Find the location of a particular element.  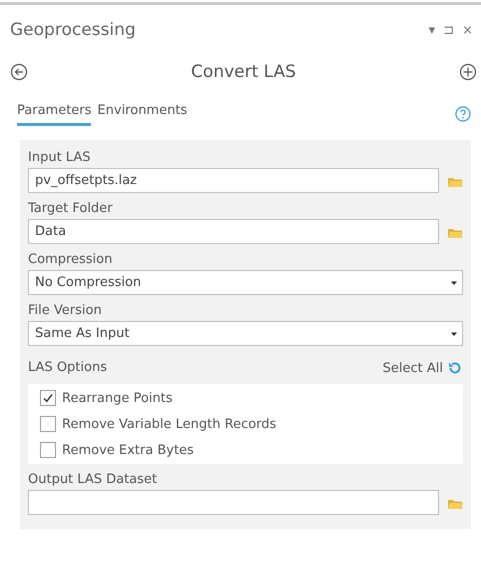

help-icon is located at coordinates (463, 114).